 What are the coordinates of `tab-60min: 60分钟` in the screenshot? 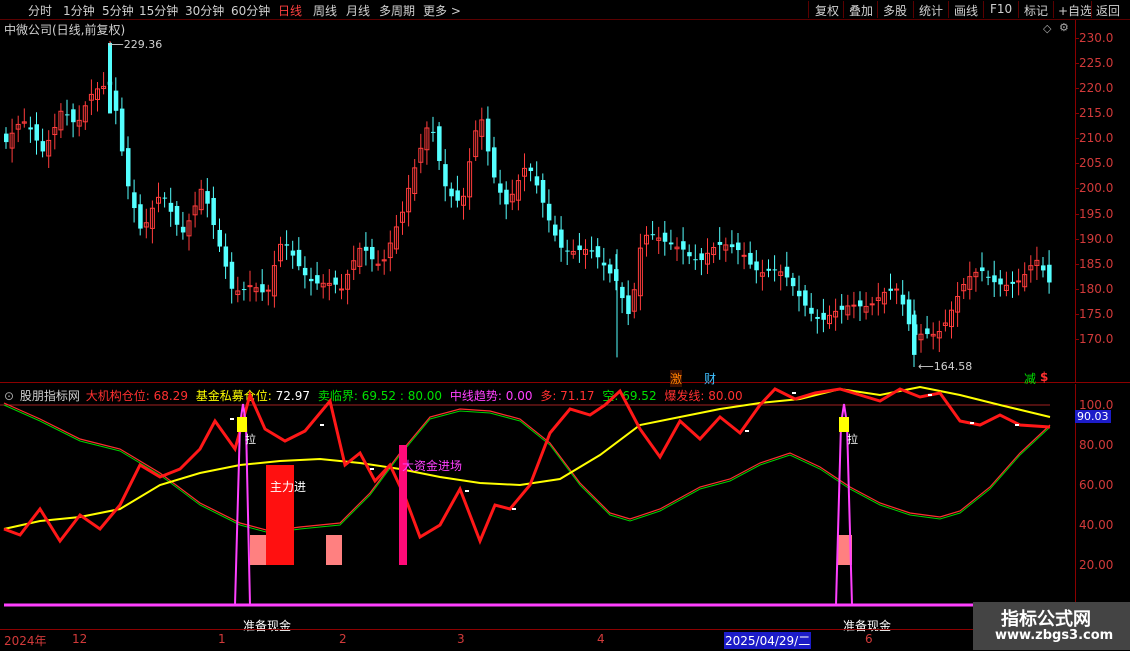 It's located at (250, 10).